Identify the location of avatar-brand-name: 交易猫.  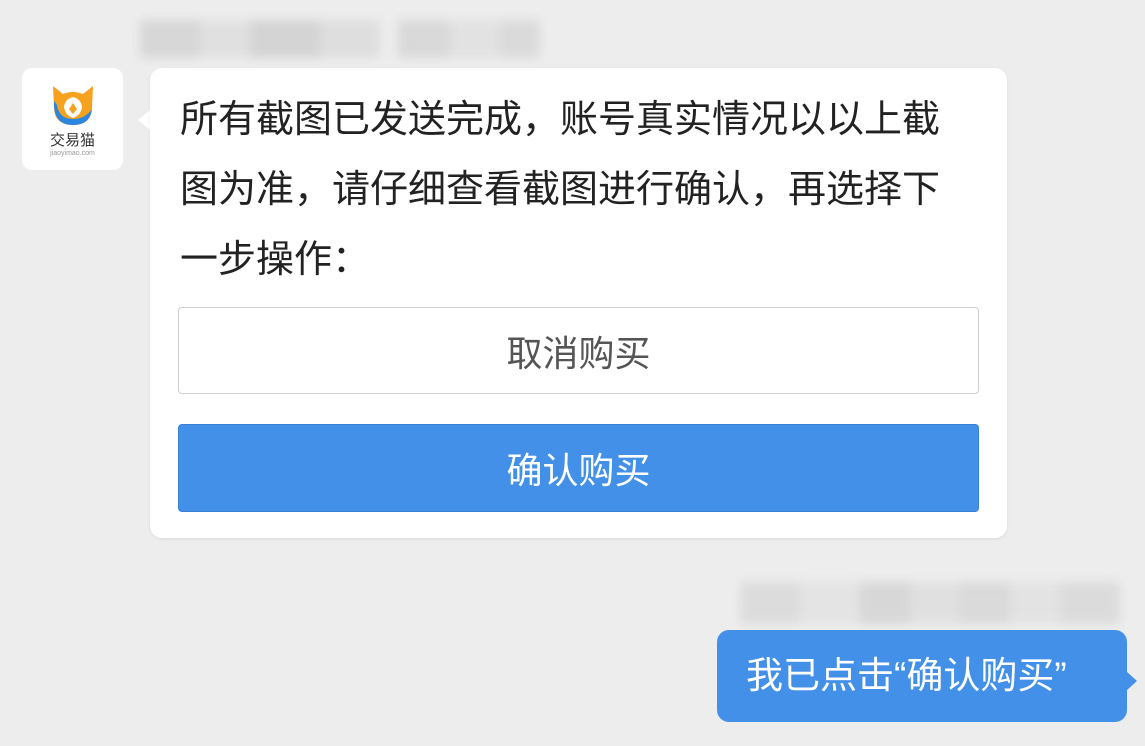
(72, 140).